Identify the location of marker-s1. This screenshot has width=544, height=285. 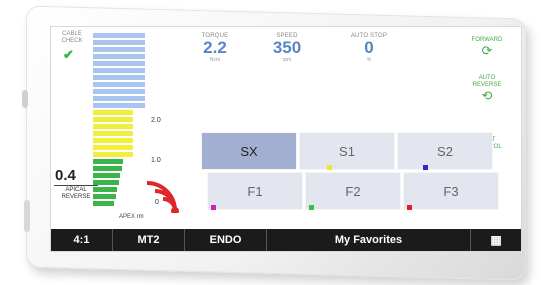
(329, 167).